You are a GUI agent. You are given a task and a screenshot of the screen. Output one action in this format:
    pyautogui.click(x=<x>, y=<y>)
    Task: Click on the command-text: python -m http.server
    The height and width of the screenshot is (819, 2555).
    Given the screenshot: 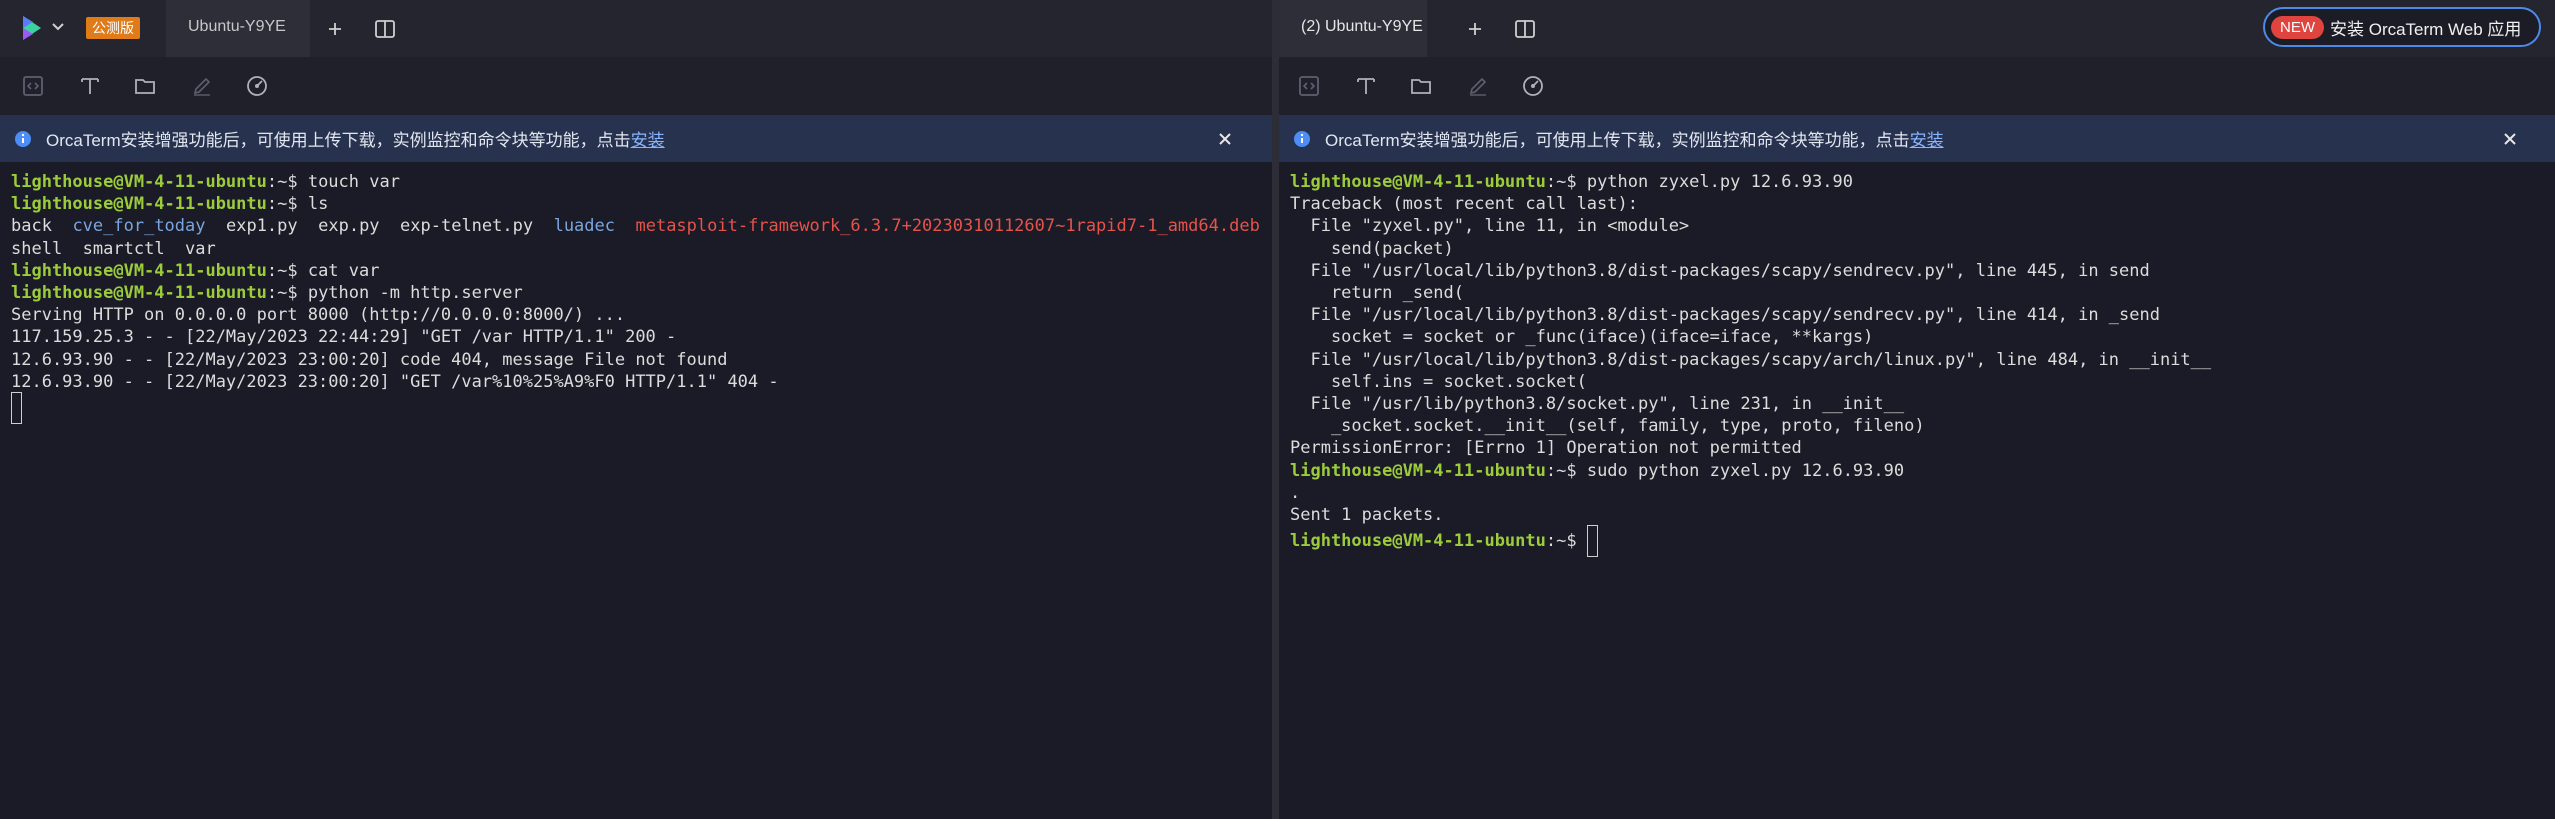 What is the action you would take?
    pyautogui.click(x=415, y=293)
    